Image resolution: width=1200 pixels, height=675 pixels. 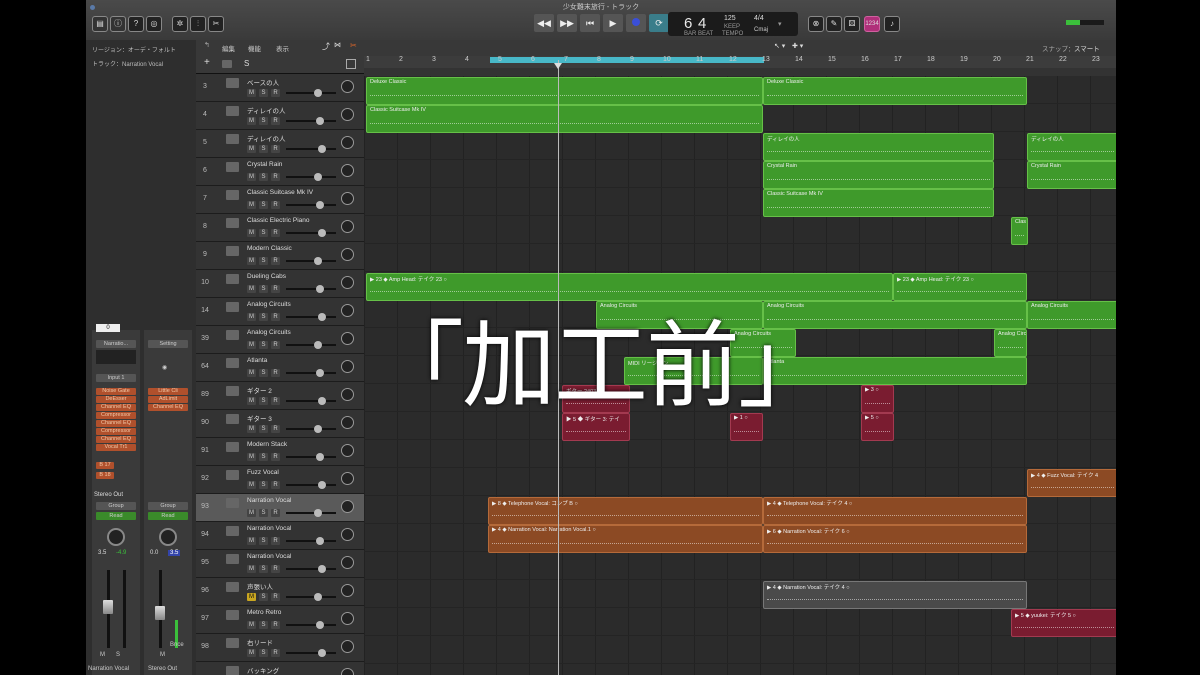 I want to click on lcd-display: 6 4 BAR BEAT 125 KEEP TEMPO 4/4 Cmaj ▾, so click(x=733, y=24).